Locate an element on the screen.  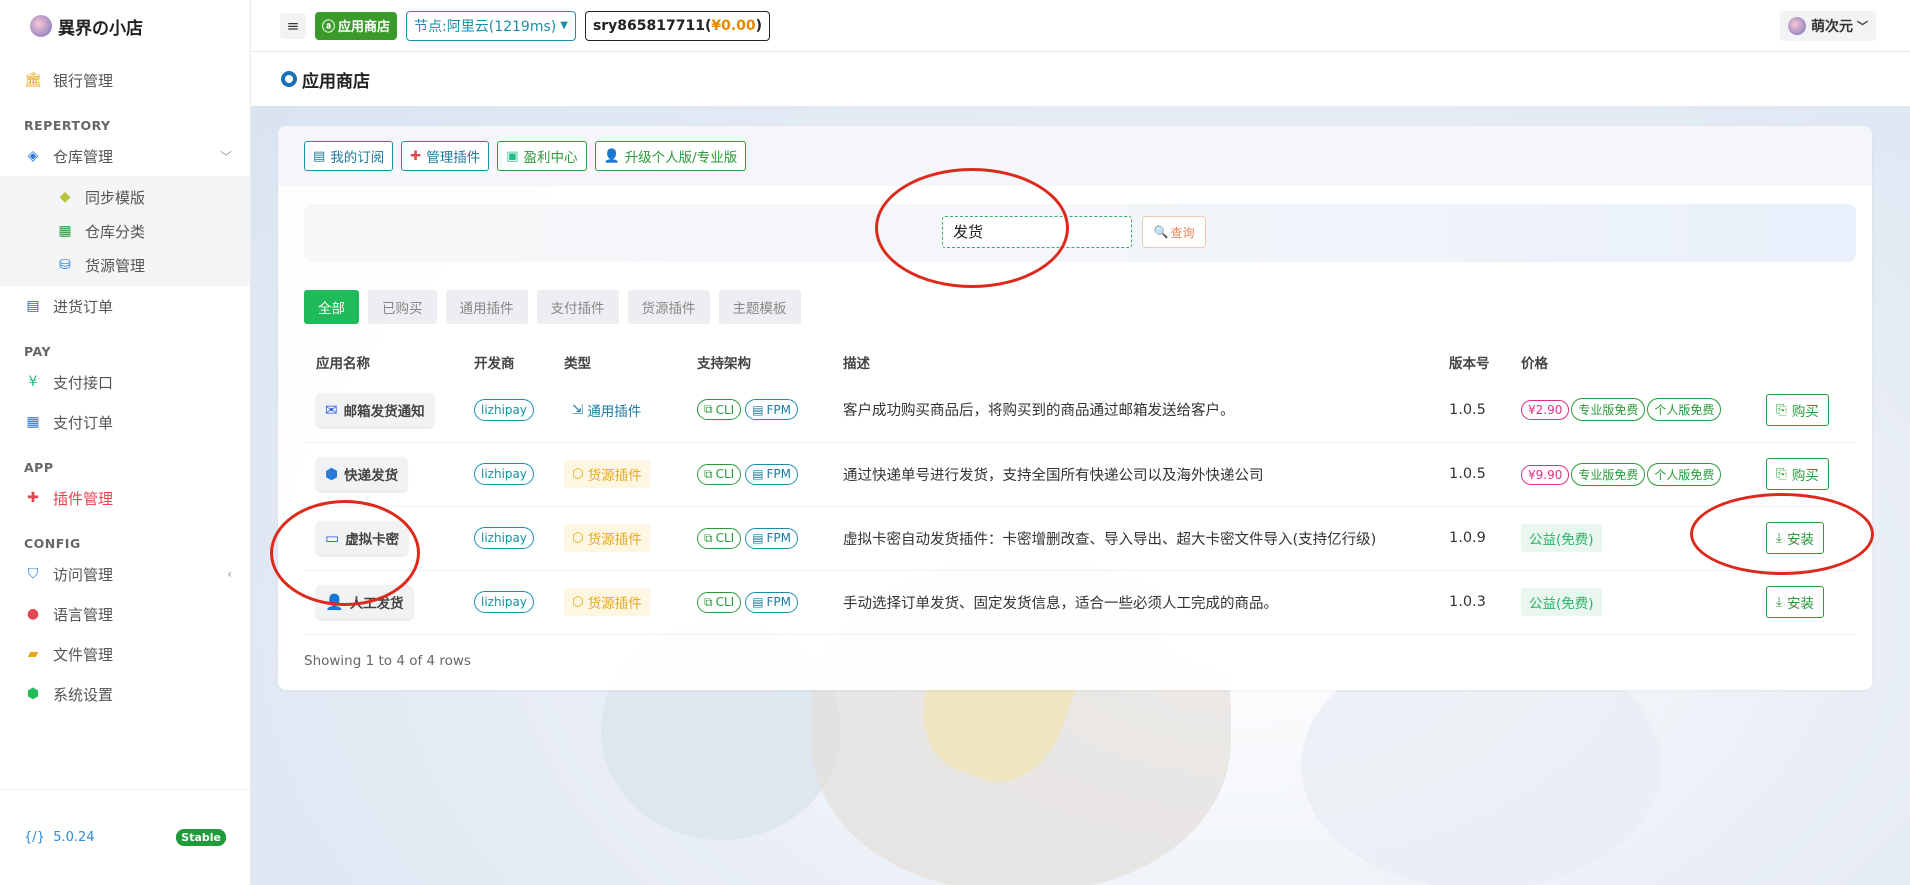
sidebar-item-warehouse-category: ▦ 仓库分类 is located at coordinates (125, 231).